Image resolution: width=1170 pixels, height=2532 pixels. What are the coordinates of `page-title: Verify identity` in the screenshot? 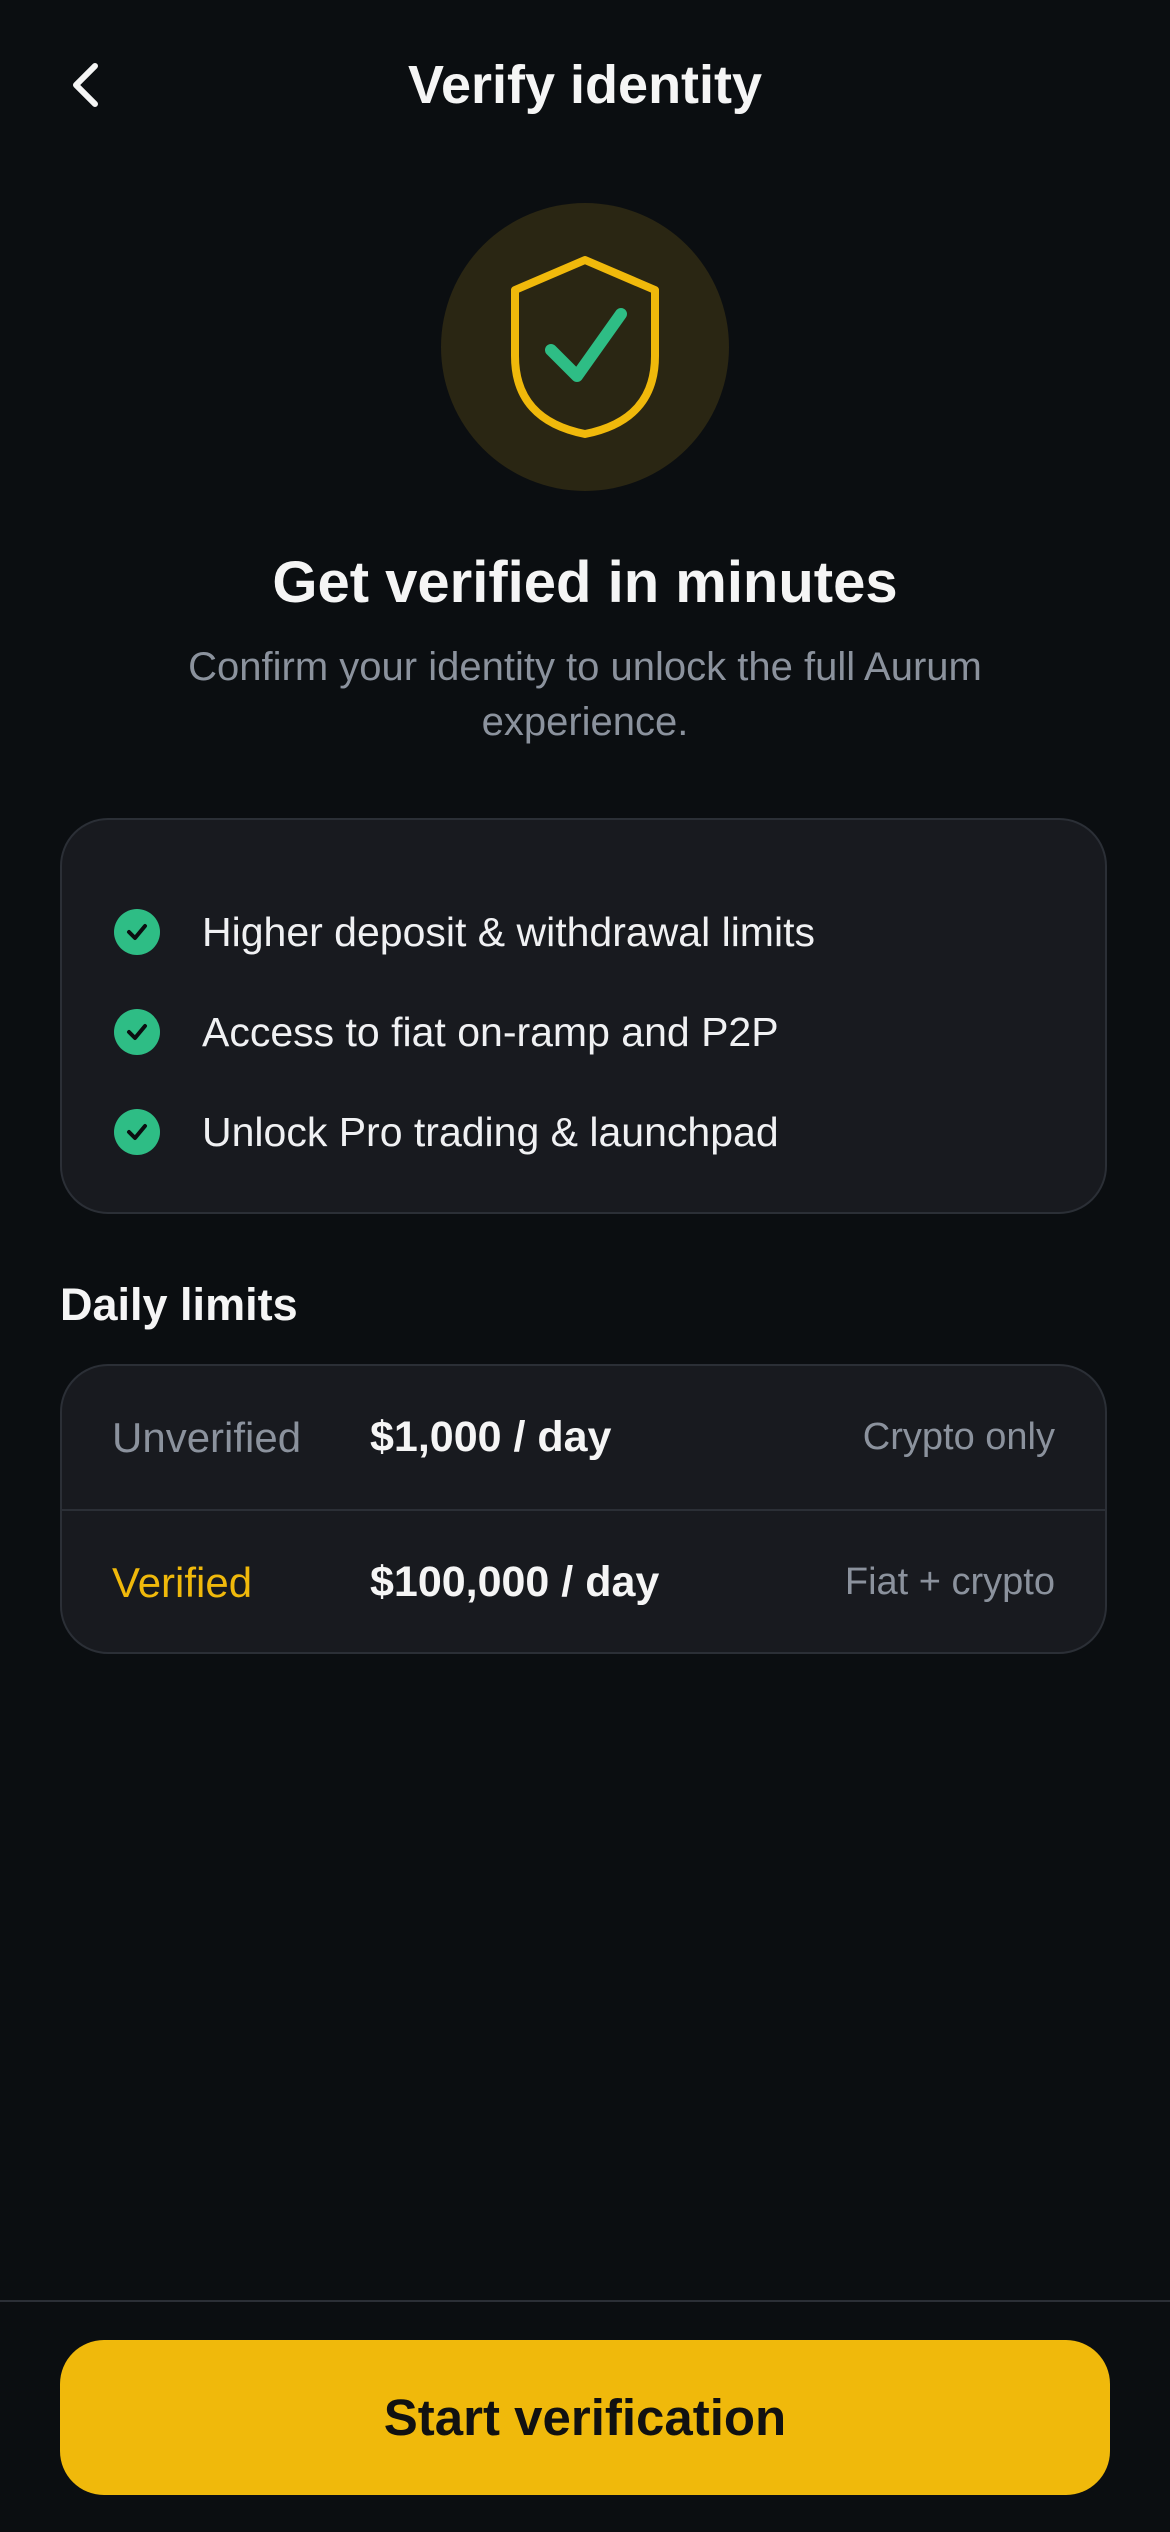 It's located at (585, 85).